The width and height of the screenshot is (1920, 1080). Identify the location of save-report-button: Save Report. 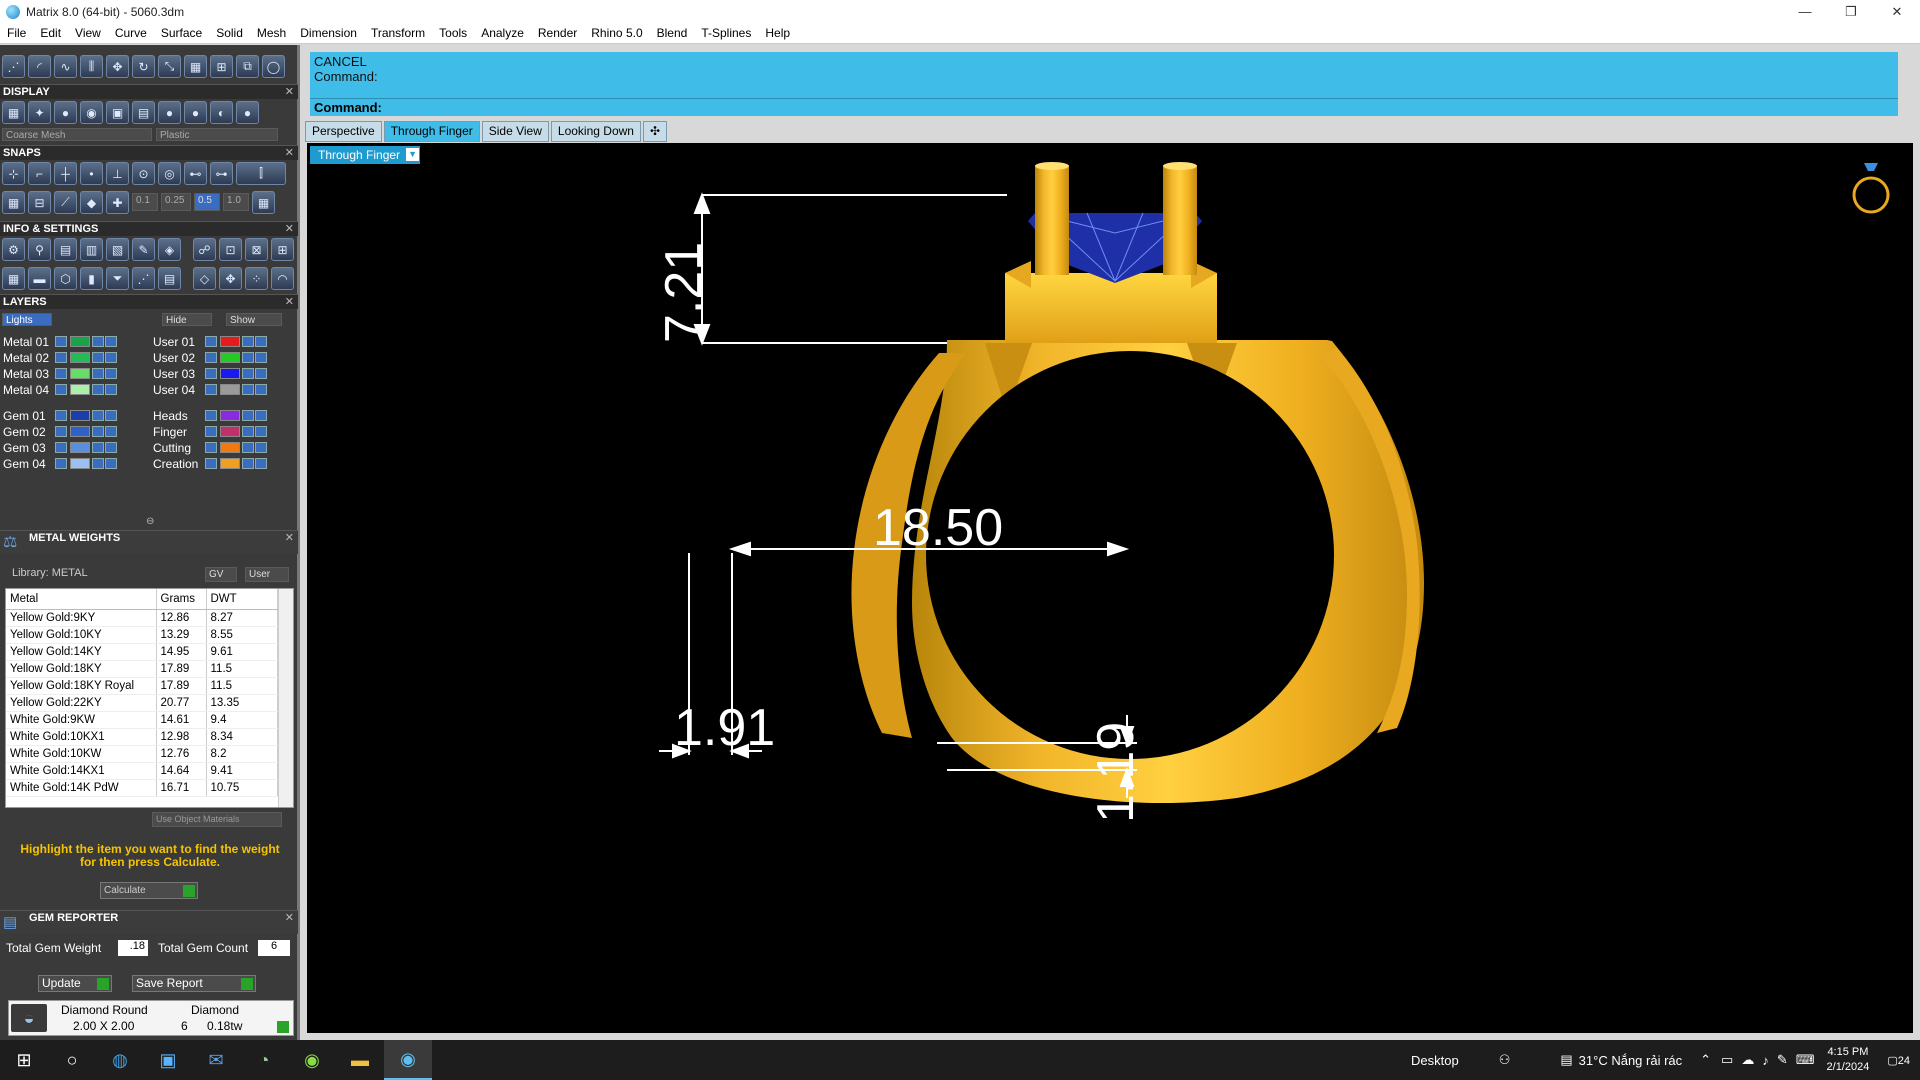
(194, 983).